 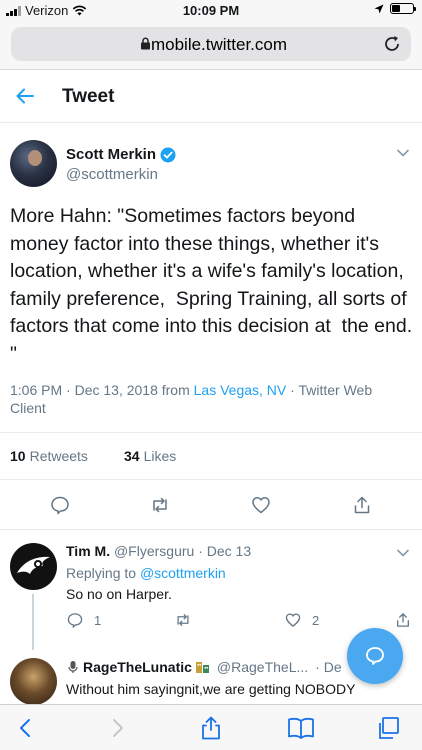 I want to click on author-handle: @scottmerkin, so click(x=112, y=174).